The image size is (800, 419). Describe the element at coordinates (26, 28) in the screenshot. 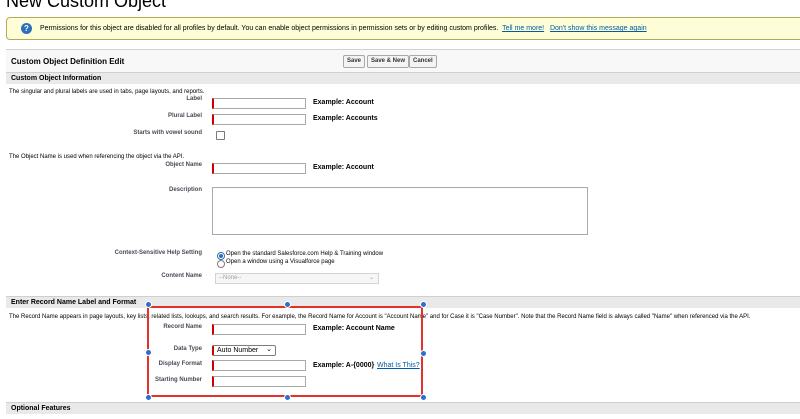

I see `info-icon: ?` at that location.